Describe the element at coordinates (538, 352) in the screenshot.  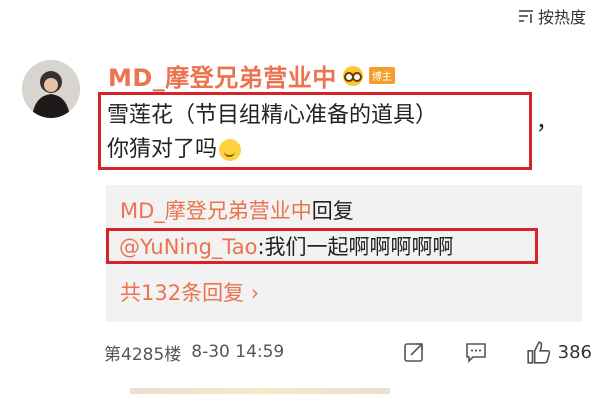
I see `like-icon` at that location.